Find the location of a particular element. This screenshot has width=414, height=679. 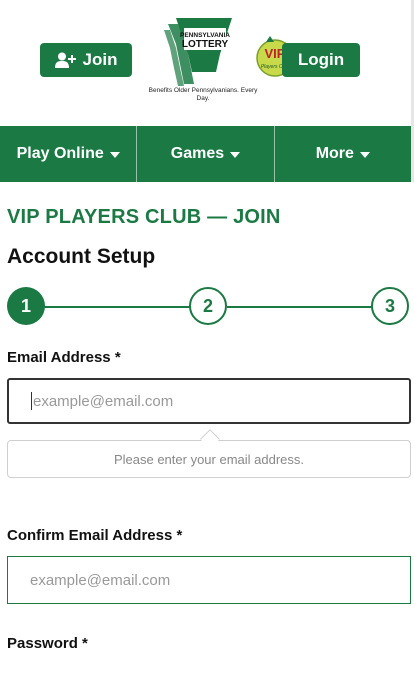

step-2: 2 is located at coordinates (208, 306).